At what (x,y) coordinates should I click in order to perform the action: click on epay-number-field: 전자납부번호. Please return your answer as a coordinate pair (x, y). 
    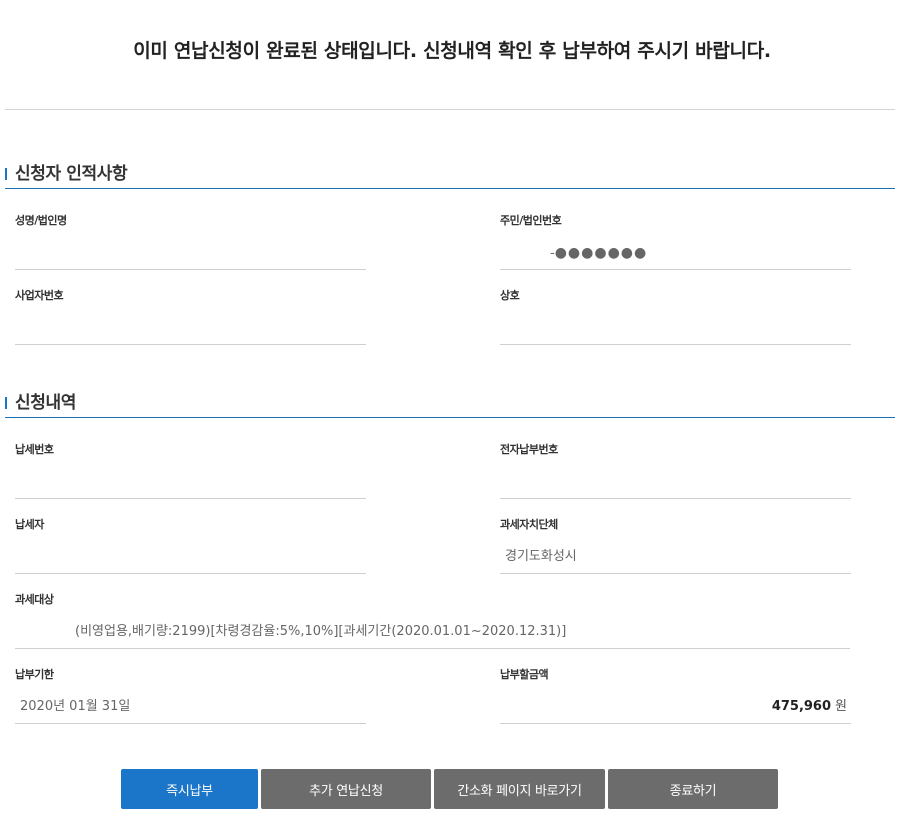
    Looking at the image, I should click on (675, 470).